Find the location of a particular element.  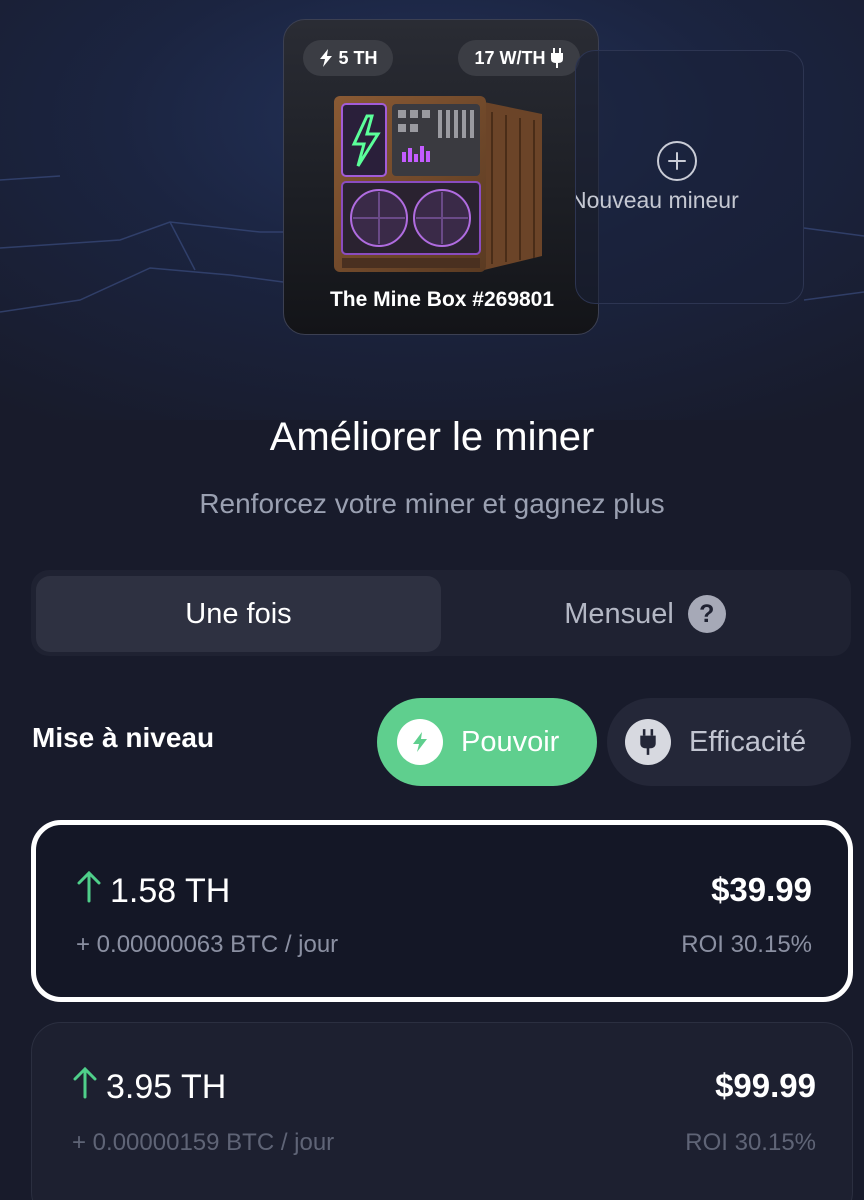

efficiency-badge: 17 W/TH is located at coordinates (519, 58).